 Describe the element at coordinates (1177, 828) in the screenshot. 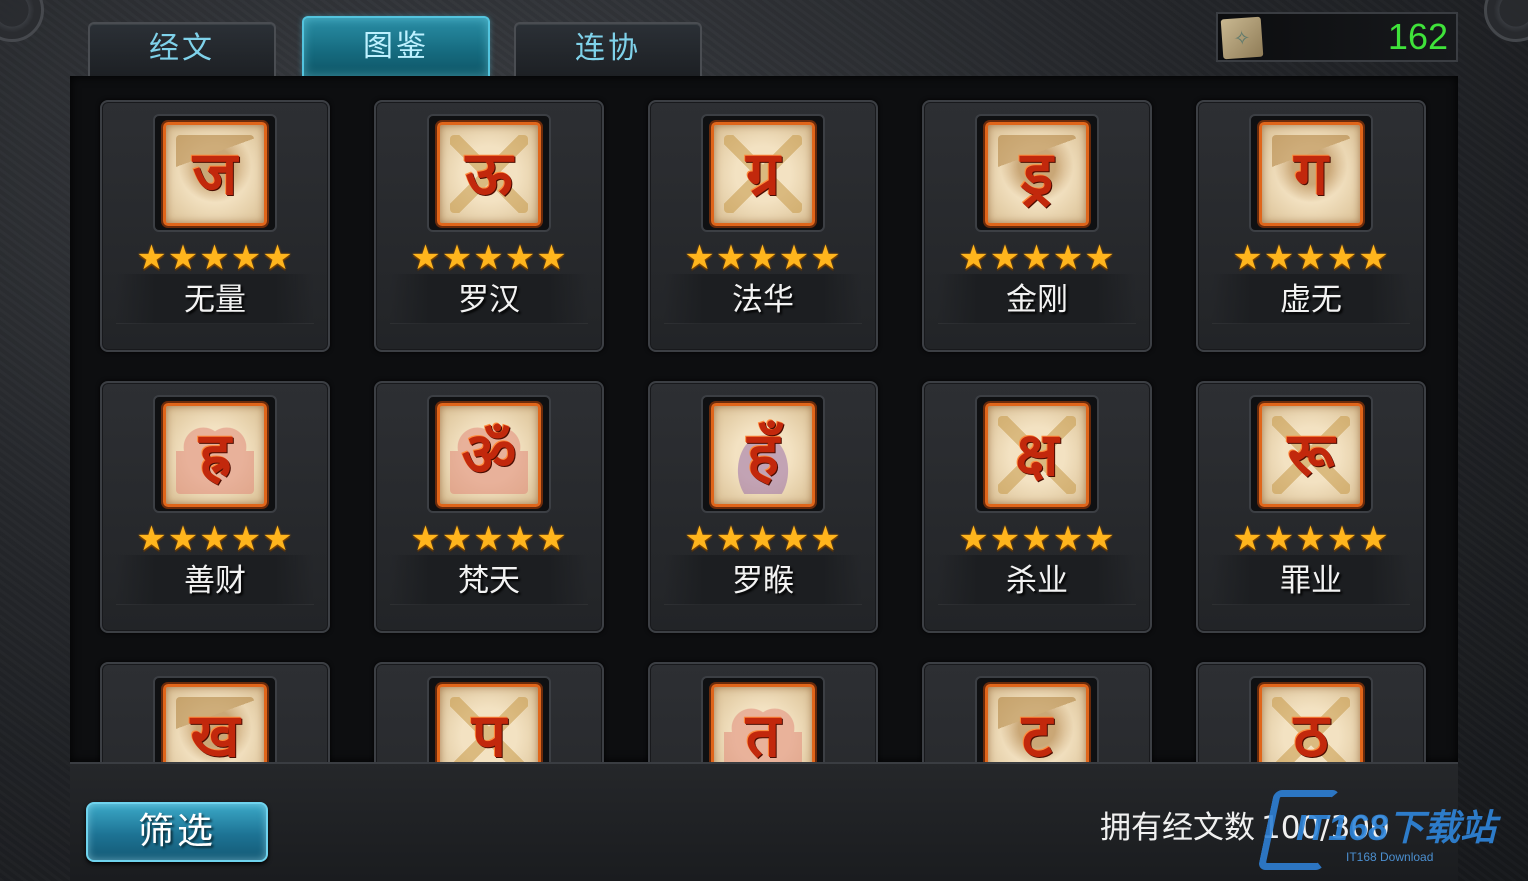

I see `owned-label: 拥有经文数` at that location.